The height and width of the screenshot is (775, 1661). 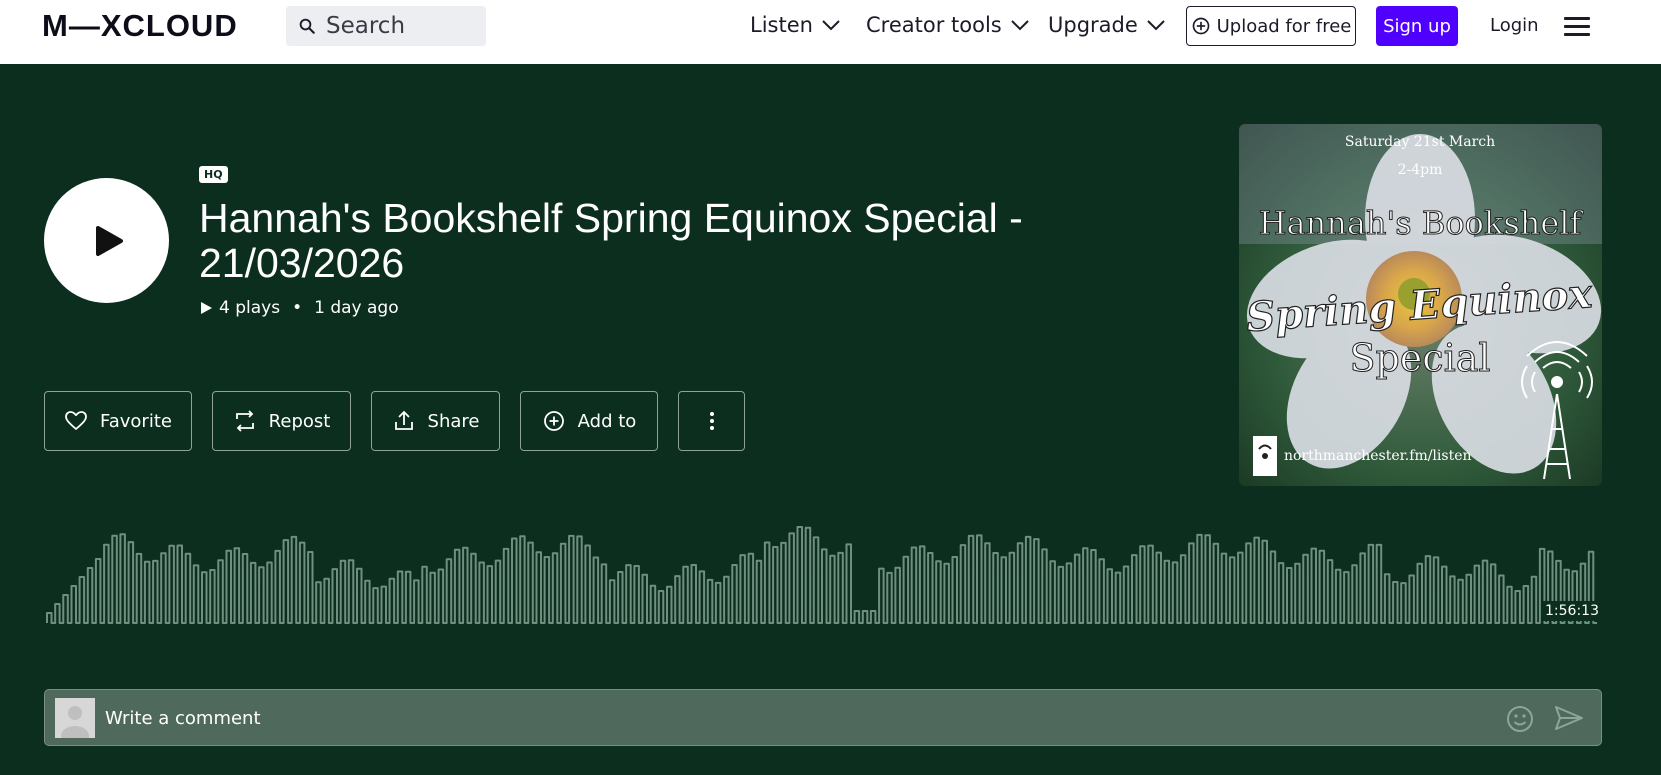 What do you see at coordinates (1420, 142) in the screenshot?
I see `artwork-date: Saturday 21st March` at bounding box center [1420, 142].